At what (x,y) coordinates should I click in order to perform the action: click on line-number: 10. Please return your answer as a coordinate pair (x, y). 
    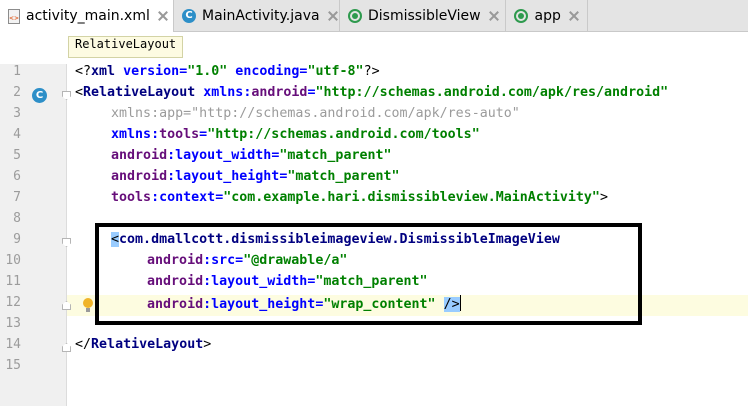
    Looking at the image, I should click on (13, 260).